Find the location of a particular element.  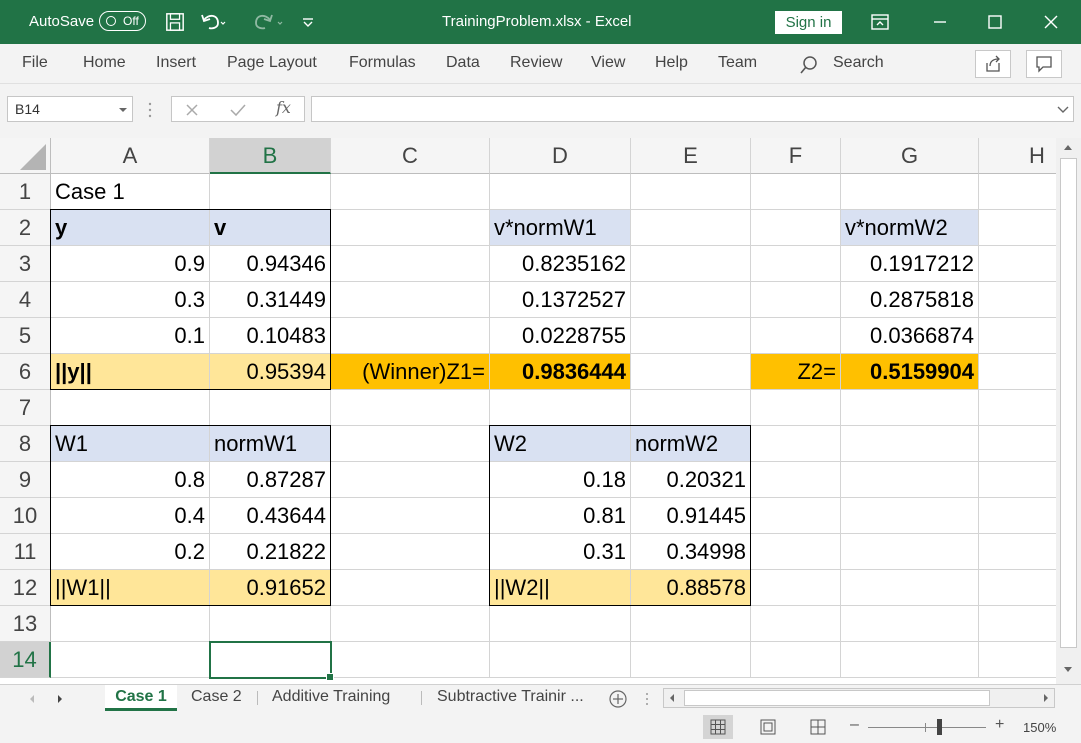

cell-f6: Z2= is located at coordinates (796, 372).